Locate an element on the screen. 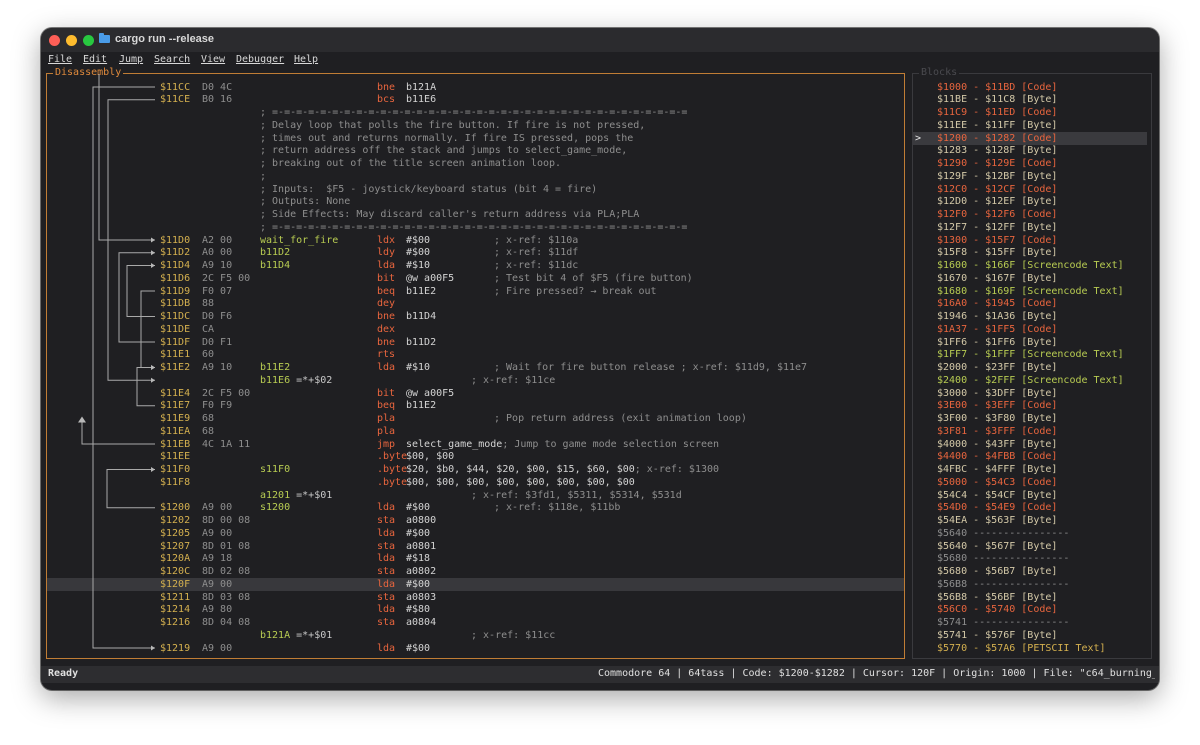 This screenshot has height=745, width=1200. disassembly-line: $11E7 F0 F9 beq b11E2 is located at coordinates (475, 405).